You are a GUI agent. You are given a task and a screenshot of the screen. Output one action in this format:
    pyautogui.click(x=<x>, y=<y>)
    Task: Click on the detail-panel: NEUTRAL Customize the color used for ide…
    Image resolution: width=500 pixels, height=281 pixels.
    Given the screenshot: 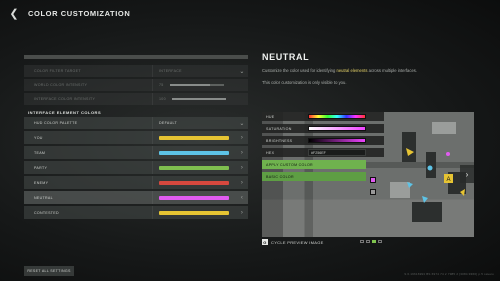 What is the action you would take?
    pyautogui.click(x=378, y=68)
    